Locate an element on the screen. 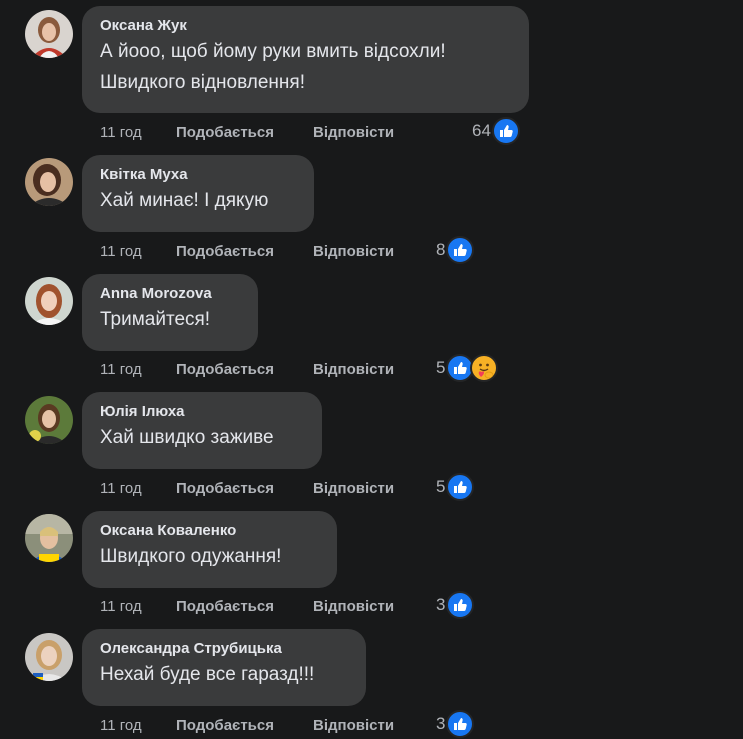 The image size is (743, 739). comment-author: Квітка Муха is located at coordinates (198, 175).